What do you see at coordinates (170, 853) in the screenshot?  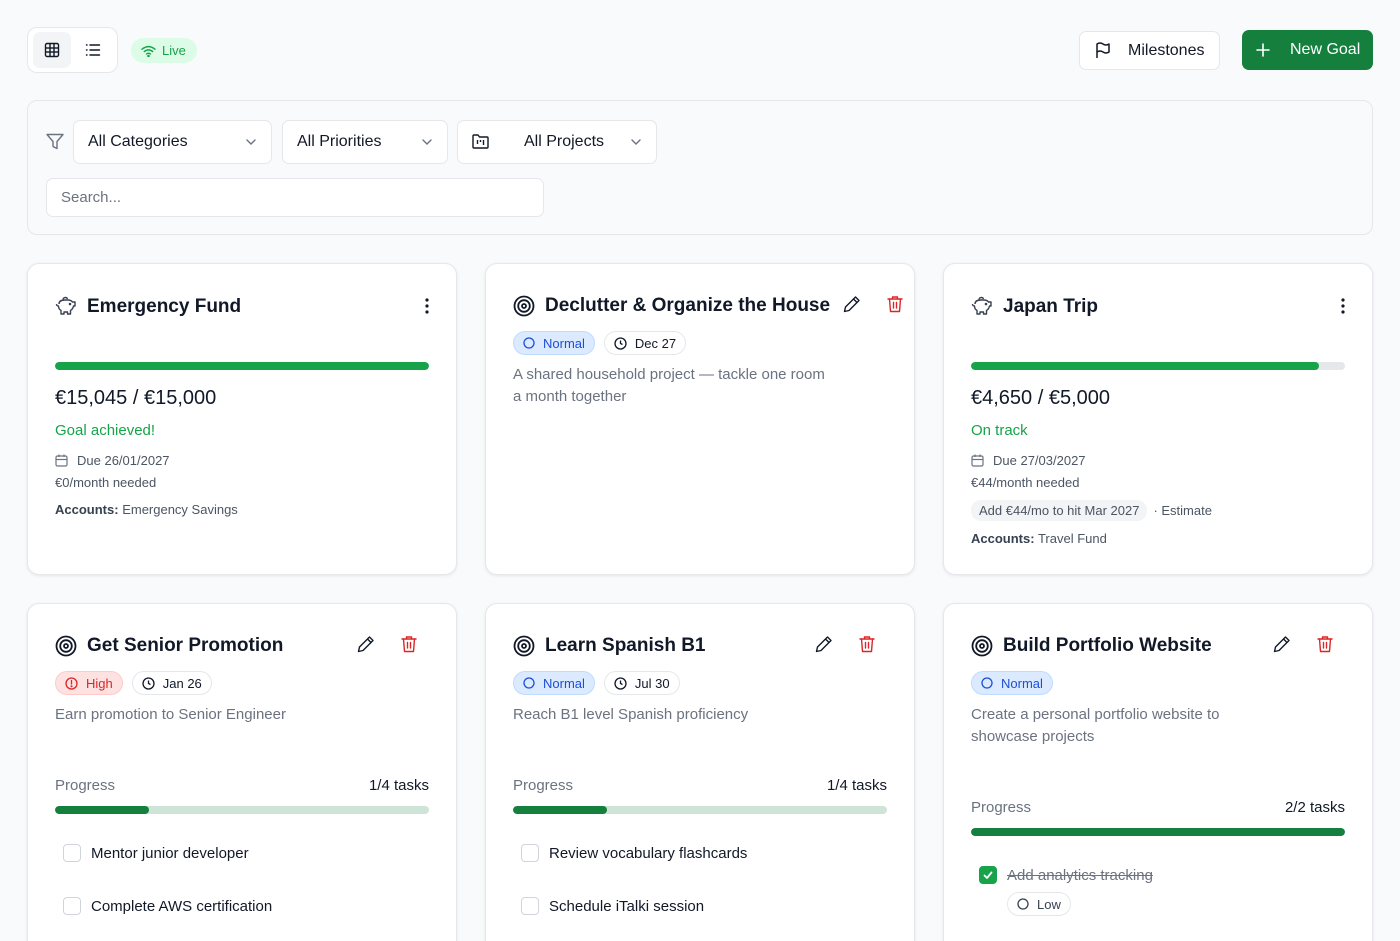 I see `task-label: Mentor junior developer` at bounding box center [170, 853].